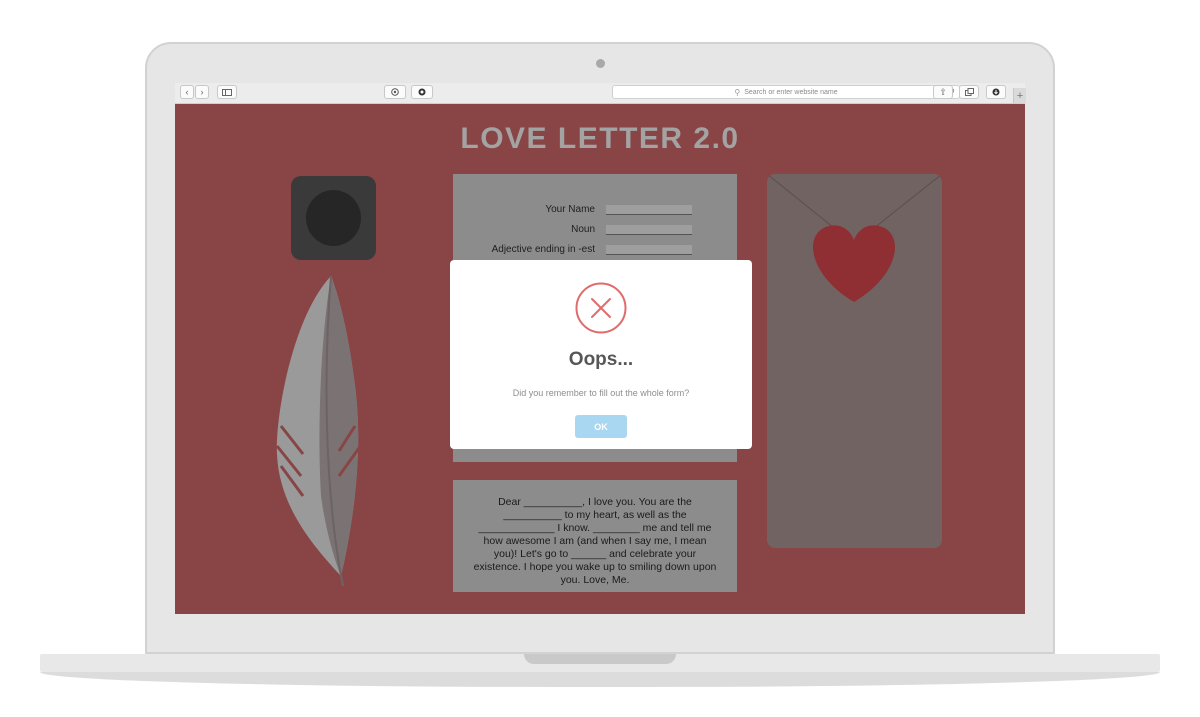 The height and width of the screenshot is (717, 1200). What do you see at coordinates (737, 92) in the screenshot?
I see `search-icon: ⚲` at bounding box center [737, 92].